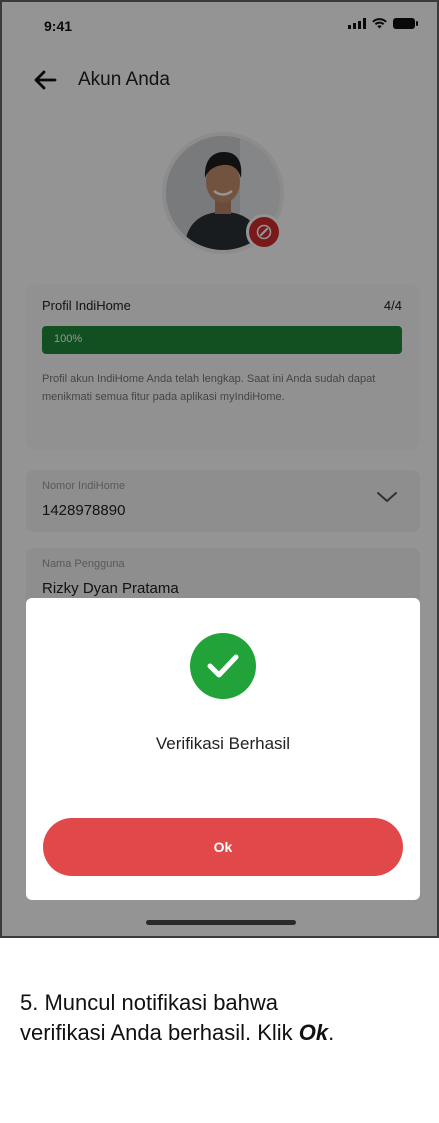 This screenshot has height=1123, width=439. I want to click on caption-line-1: 5. Muncul notifikasi bahwa, so click(149, 1002).